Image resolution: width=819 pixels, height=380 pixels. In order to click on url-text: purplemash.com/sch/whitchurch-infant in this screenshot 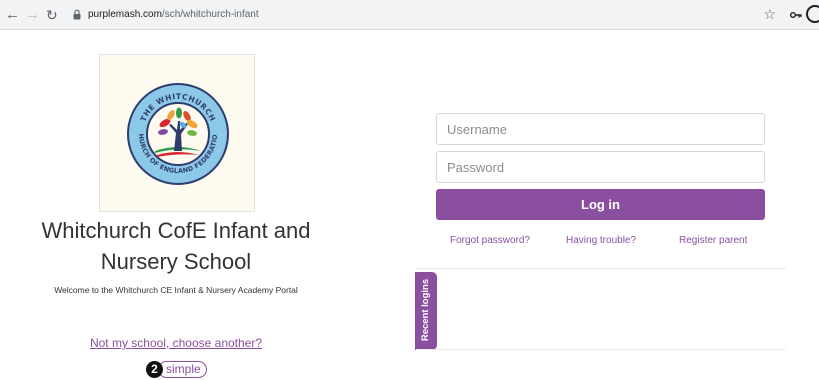, I will do `click(173, 15)`.